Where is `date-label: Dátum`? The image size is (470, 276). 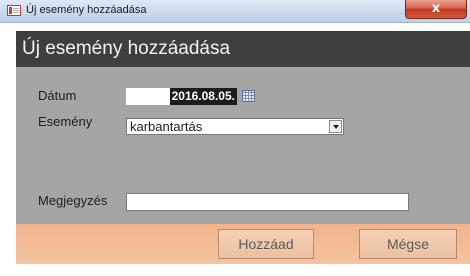 date-label: Dátum is located at coordinates (57, 95).